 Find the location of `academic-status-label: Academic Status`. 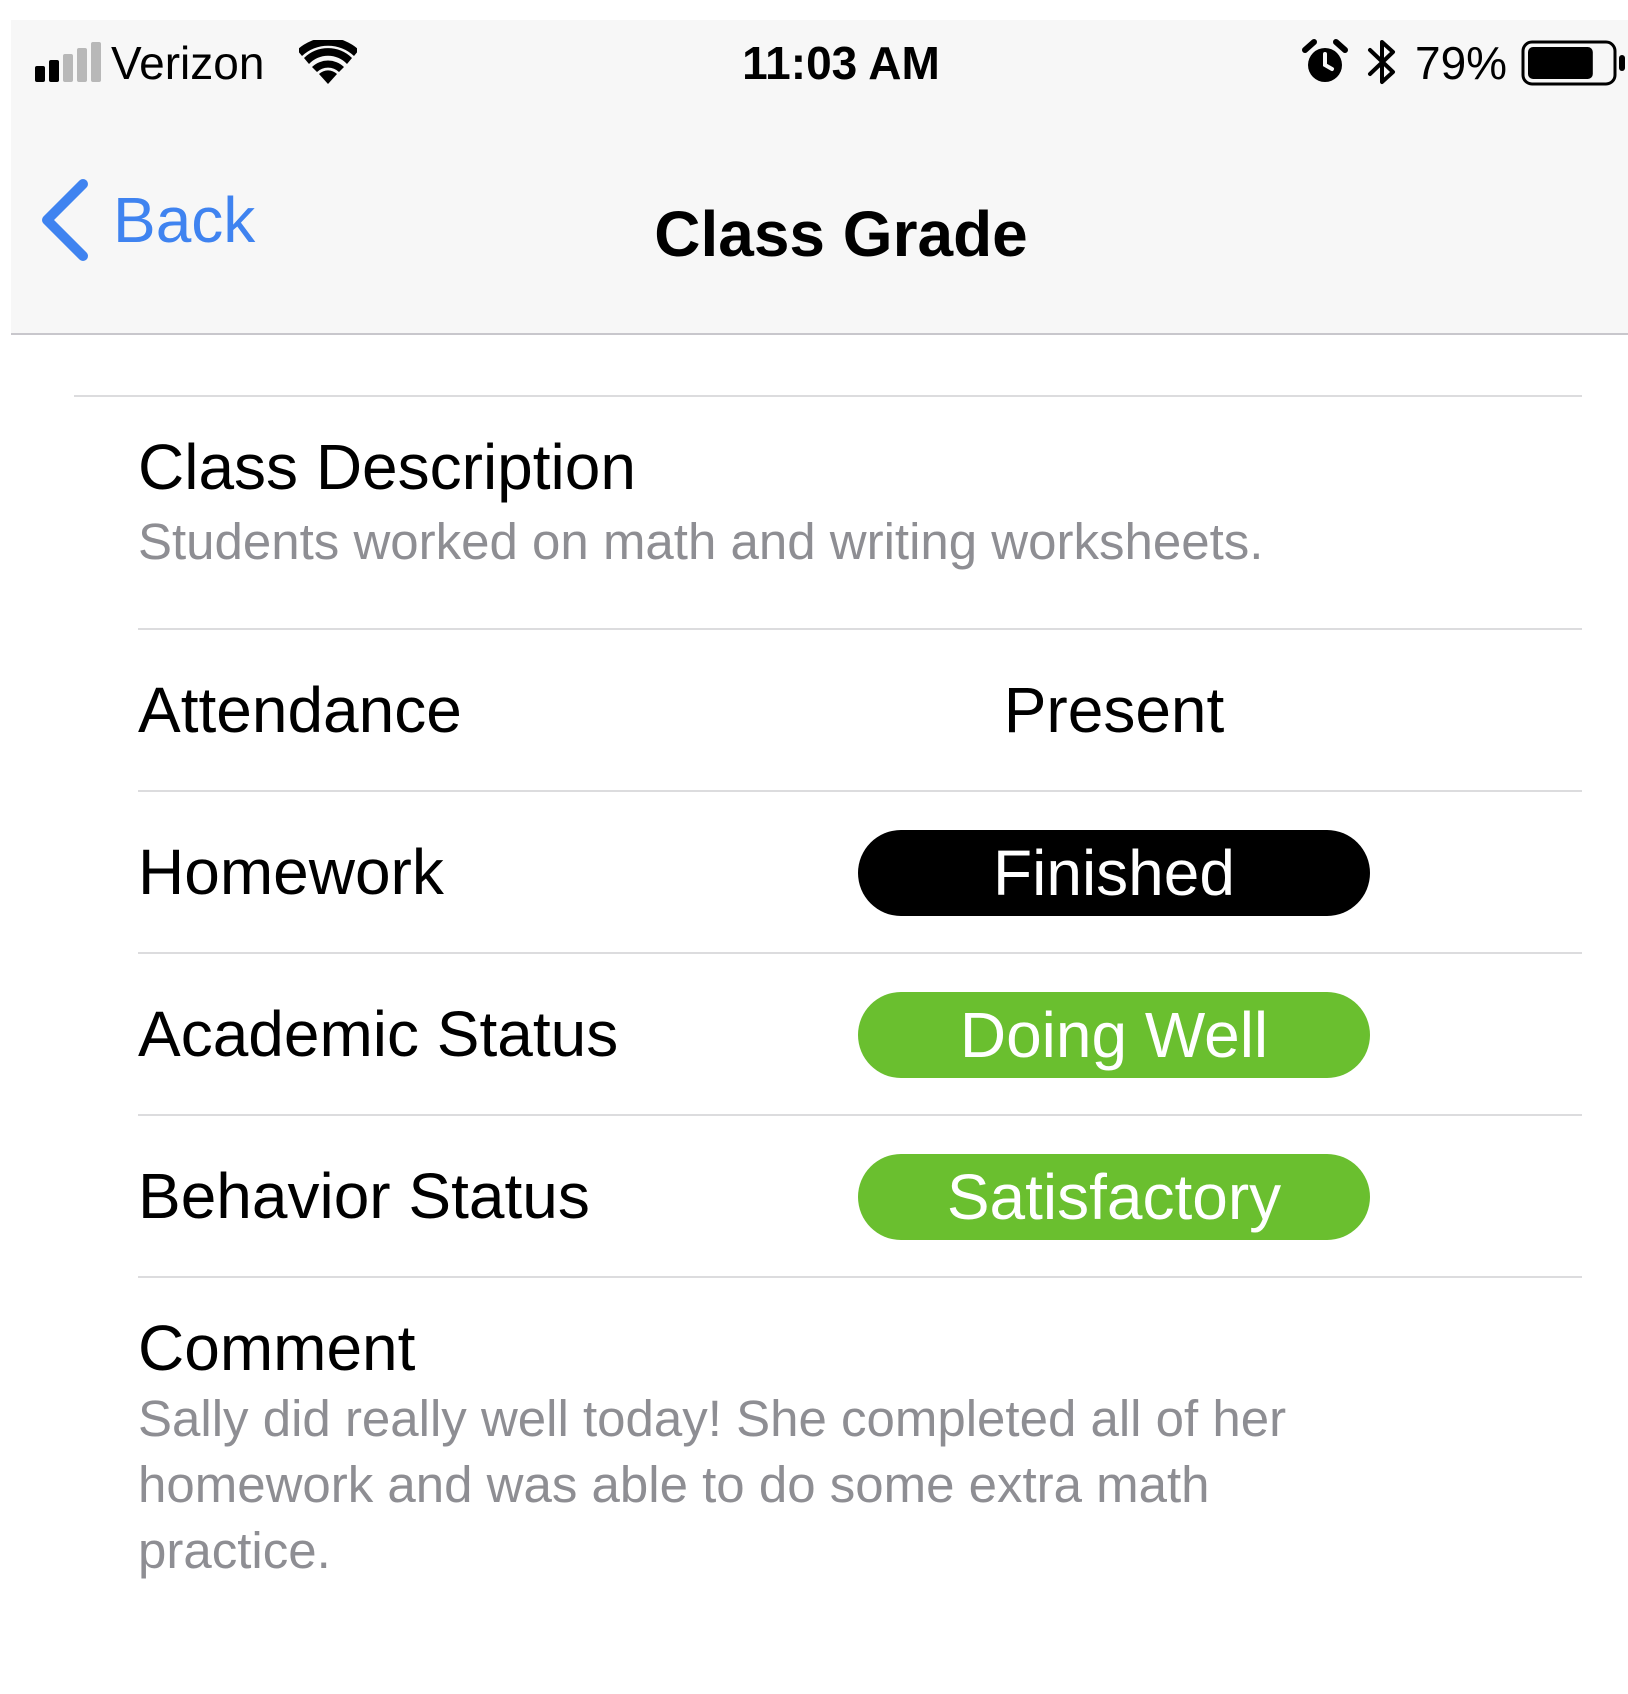

academic-status-label: Academic Status is located at coordinates (378, 1034).